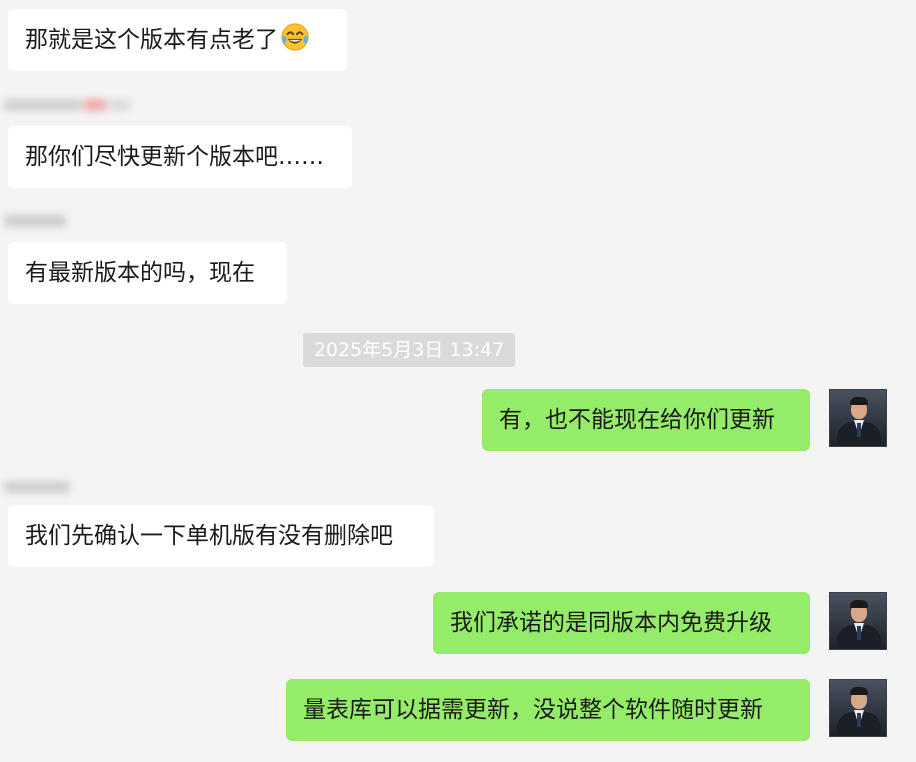 The height and width of the screenshot is (762, 916). I want to click on outgoing-message-bubble: 量表库可以据需更新，没说整个软件随时更新, so click(548, 710).